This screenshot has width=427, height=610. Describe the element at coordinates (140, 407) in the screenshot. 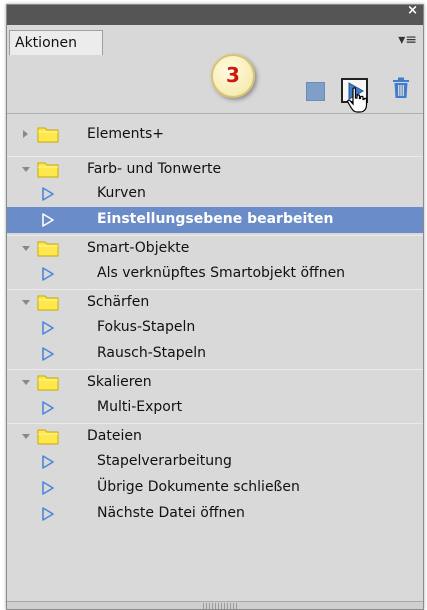

I see `action-label: Multi-Export` at that location.